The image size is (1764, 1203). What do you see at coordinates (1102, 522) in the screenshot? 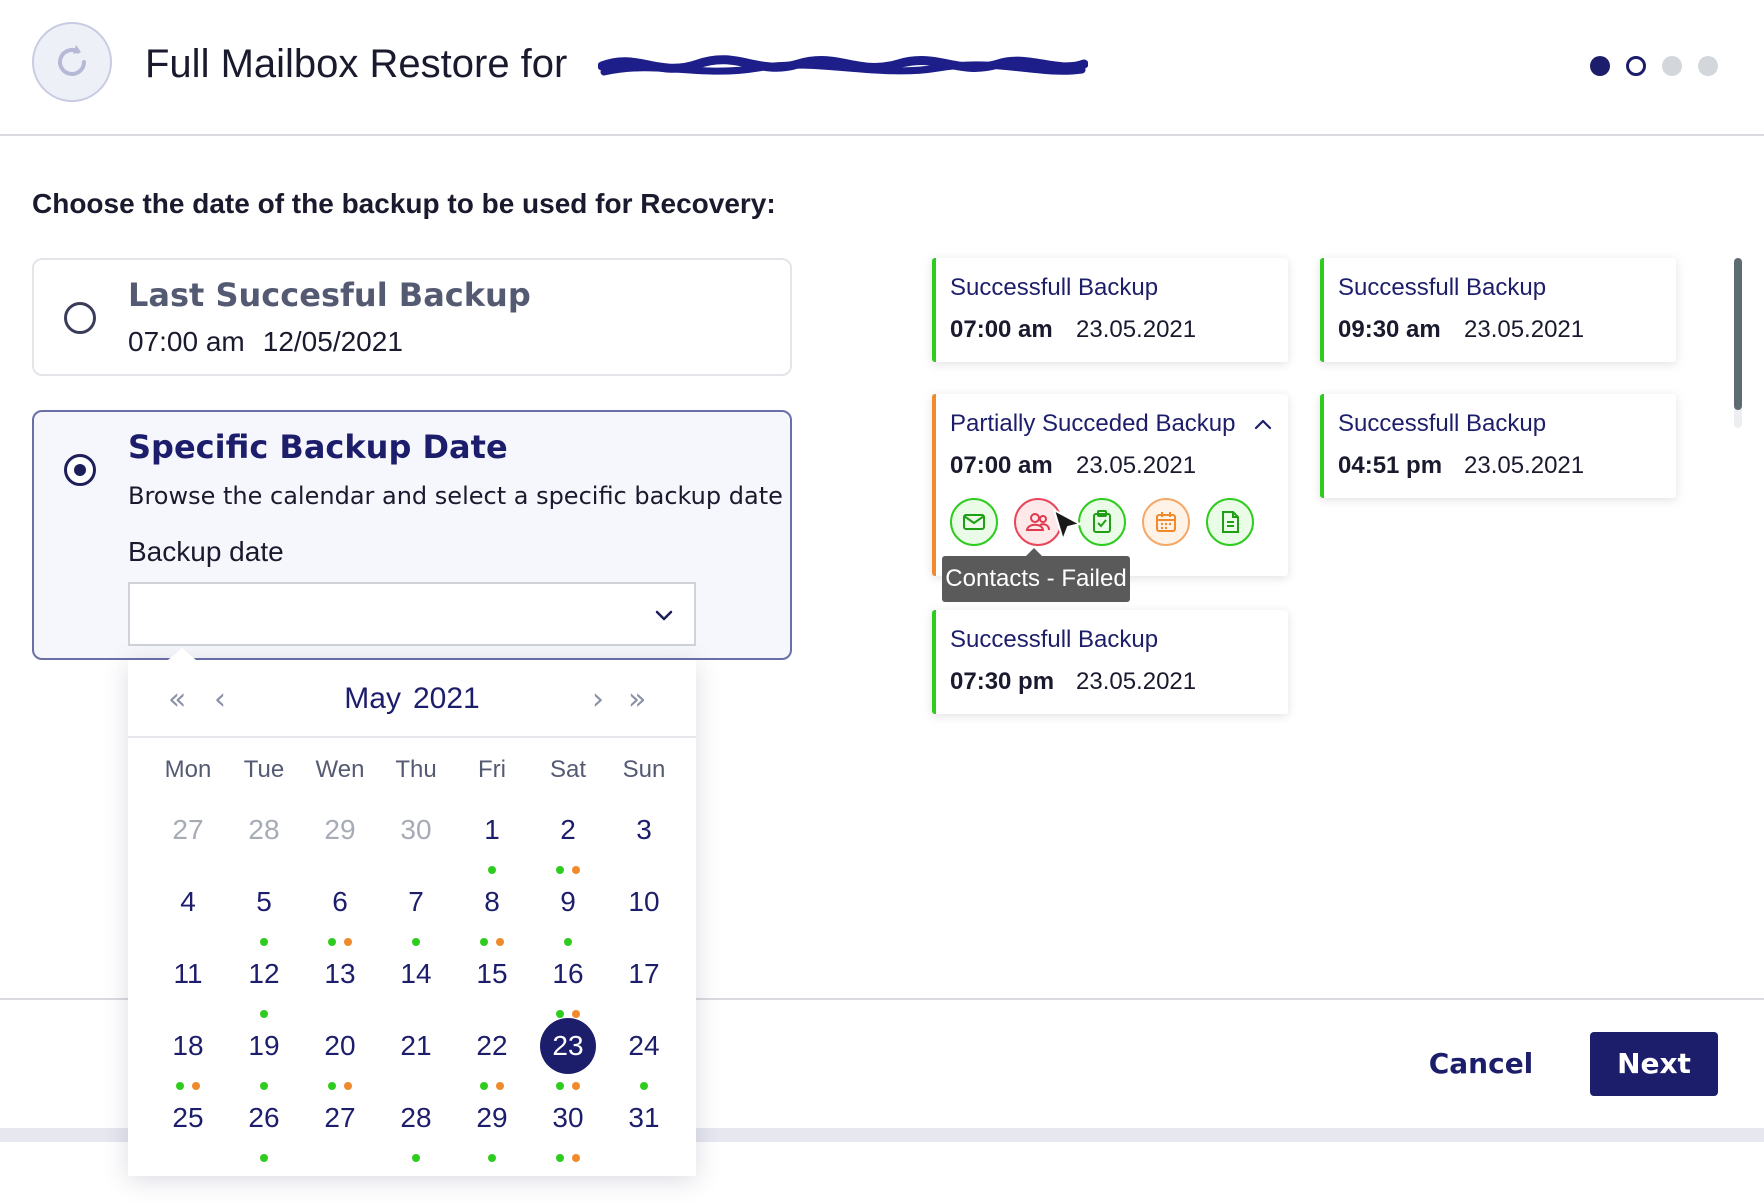
I see `tasks-icon` at bounding box center [1102, 522].